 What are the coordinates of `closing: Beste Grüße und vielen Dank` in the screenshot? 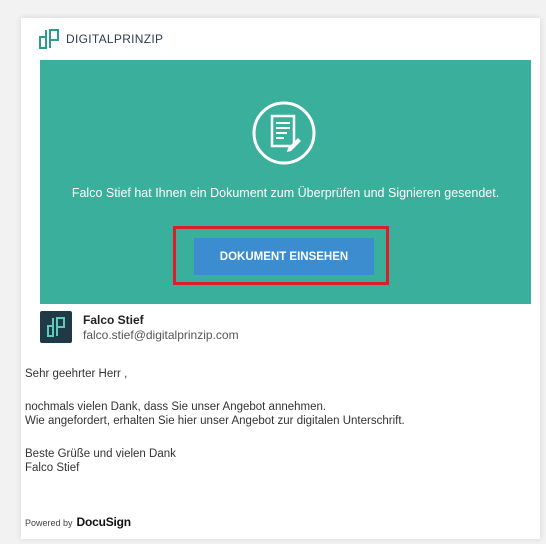 It's located at (100, 454).